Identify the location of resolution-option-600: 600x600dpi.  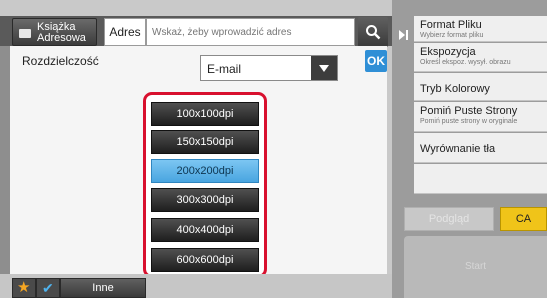
(205, 260).